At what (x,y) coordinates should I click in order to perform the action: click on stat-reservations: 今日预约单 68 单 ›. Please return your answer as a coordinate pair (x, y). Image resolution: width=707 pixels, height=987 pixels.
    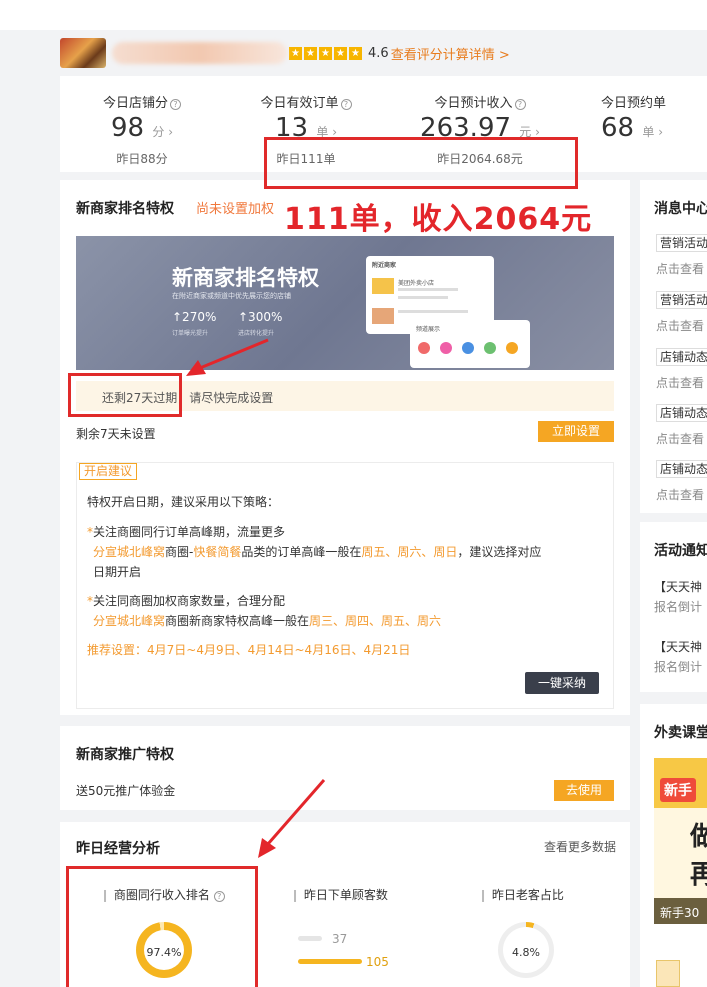
    Looking at the image, I should click on (629, 111).